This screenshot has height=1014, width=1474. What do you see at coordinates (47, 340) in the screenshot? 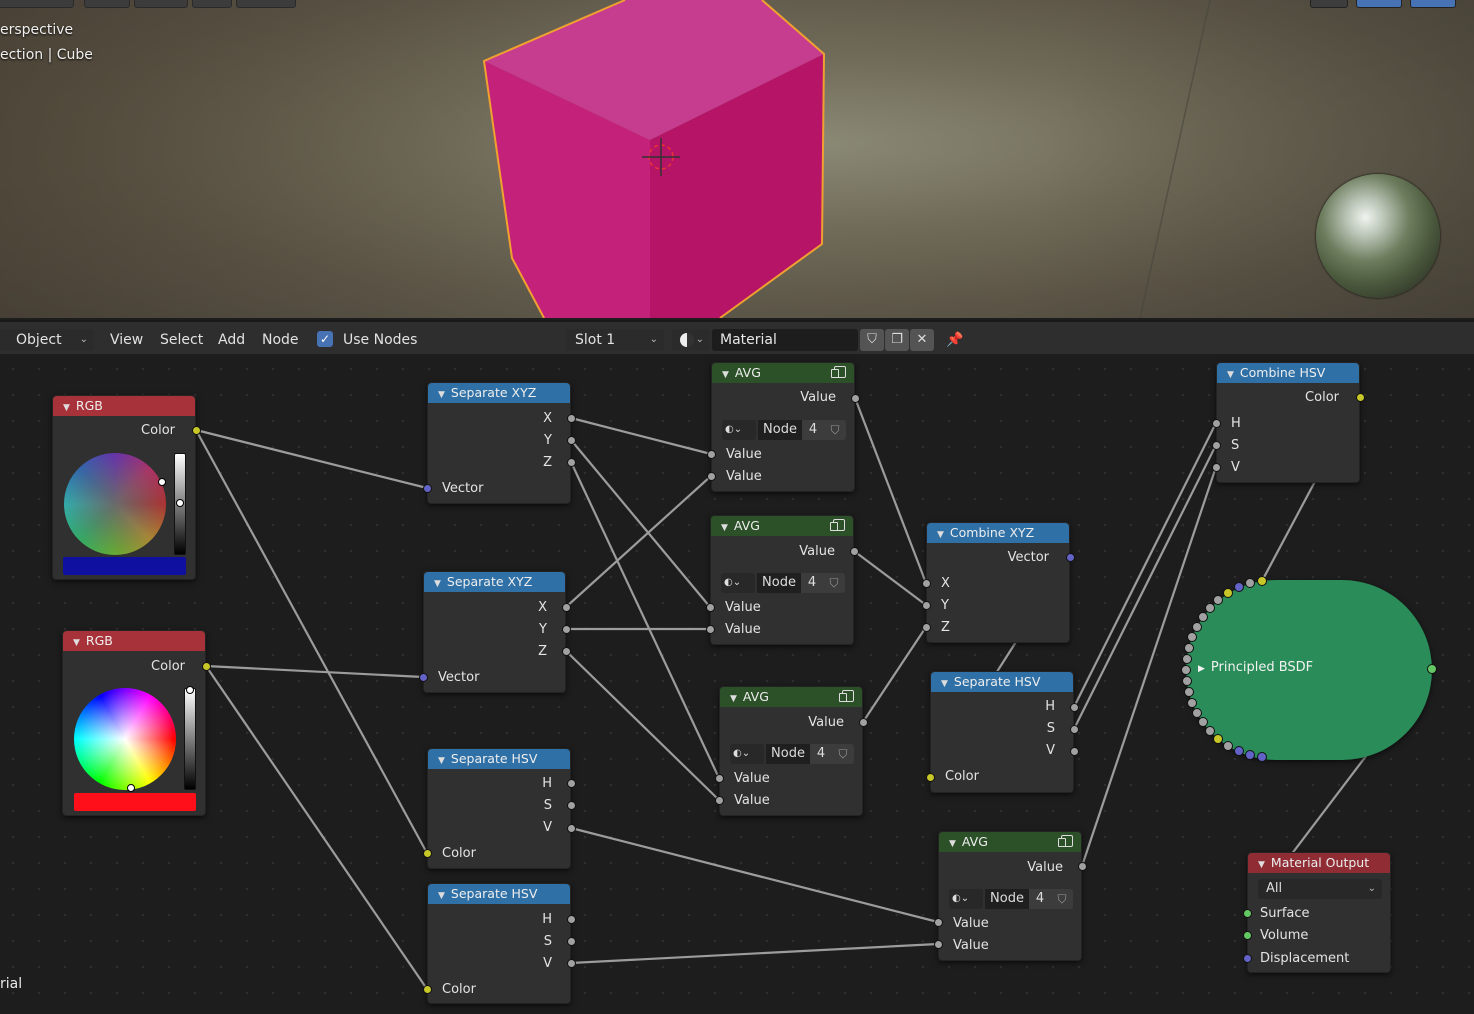
I see `object-mode-dropdown: Object ⌄` at bounding box center [47, 340].